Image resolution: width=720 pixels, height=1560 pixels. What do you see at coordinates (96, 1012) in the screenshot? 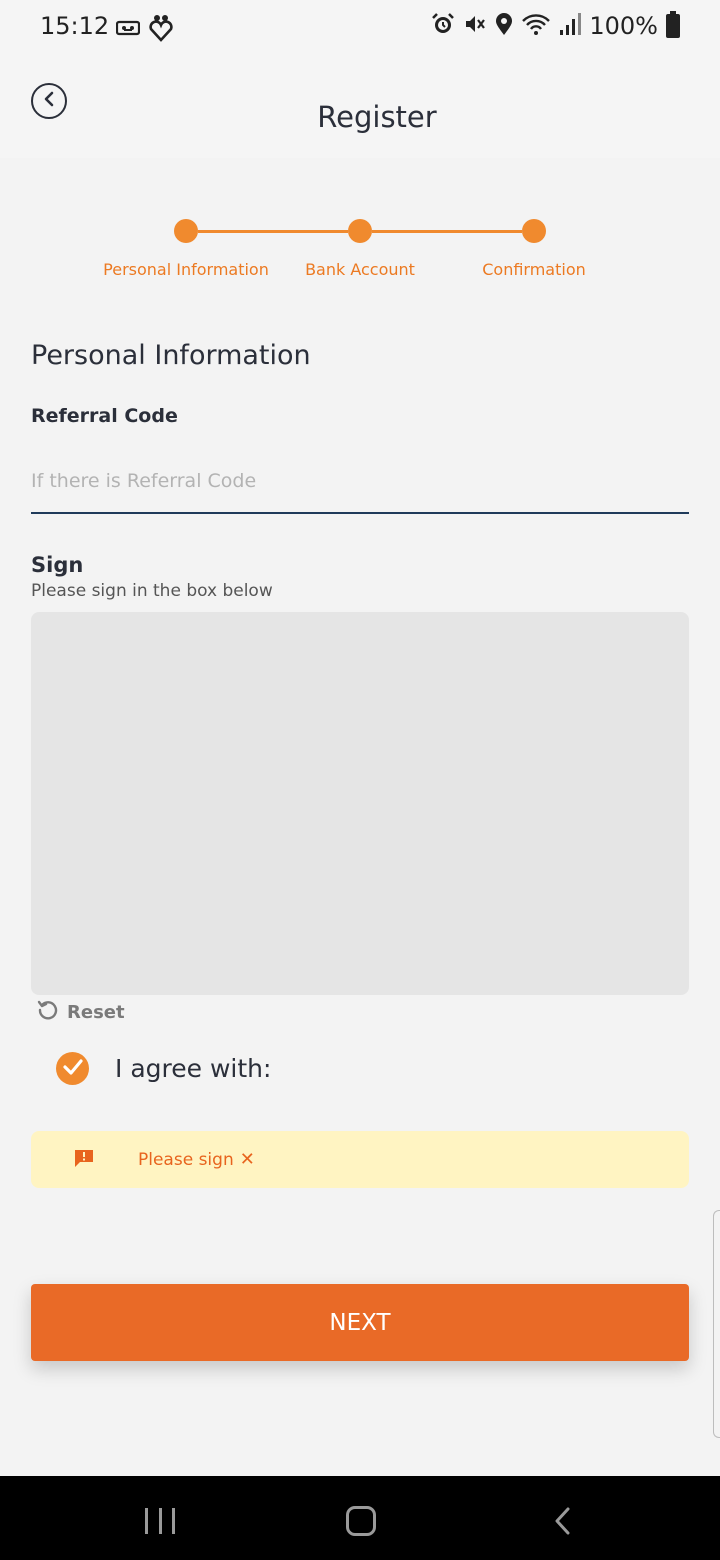
I see `reset-label: Reset` at bounding box center [96, 1012].